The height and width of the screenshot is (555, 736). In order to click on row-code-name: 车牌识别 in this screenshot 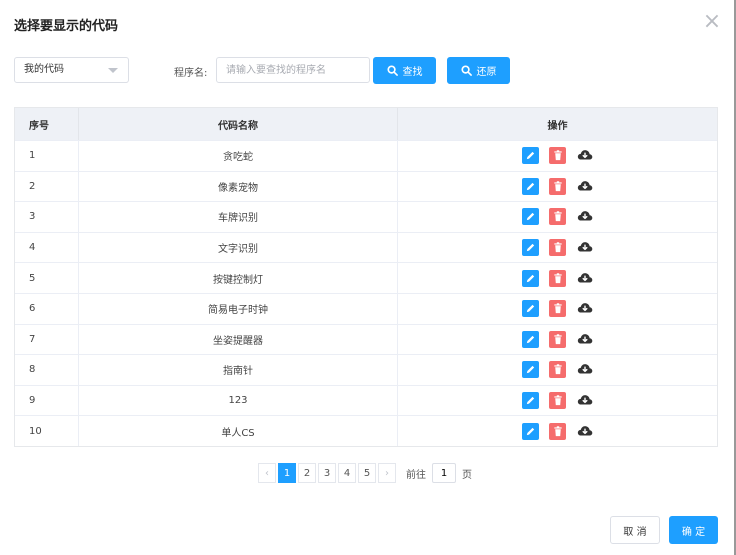, I will do `click(238, 217)`.